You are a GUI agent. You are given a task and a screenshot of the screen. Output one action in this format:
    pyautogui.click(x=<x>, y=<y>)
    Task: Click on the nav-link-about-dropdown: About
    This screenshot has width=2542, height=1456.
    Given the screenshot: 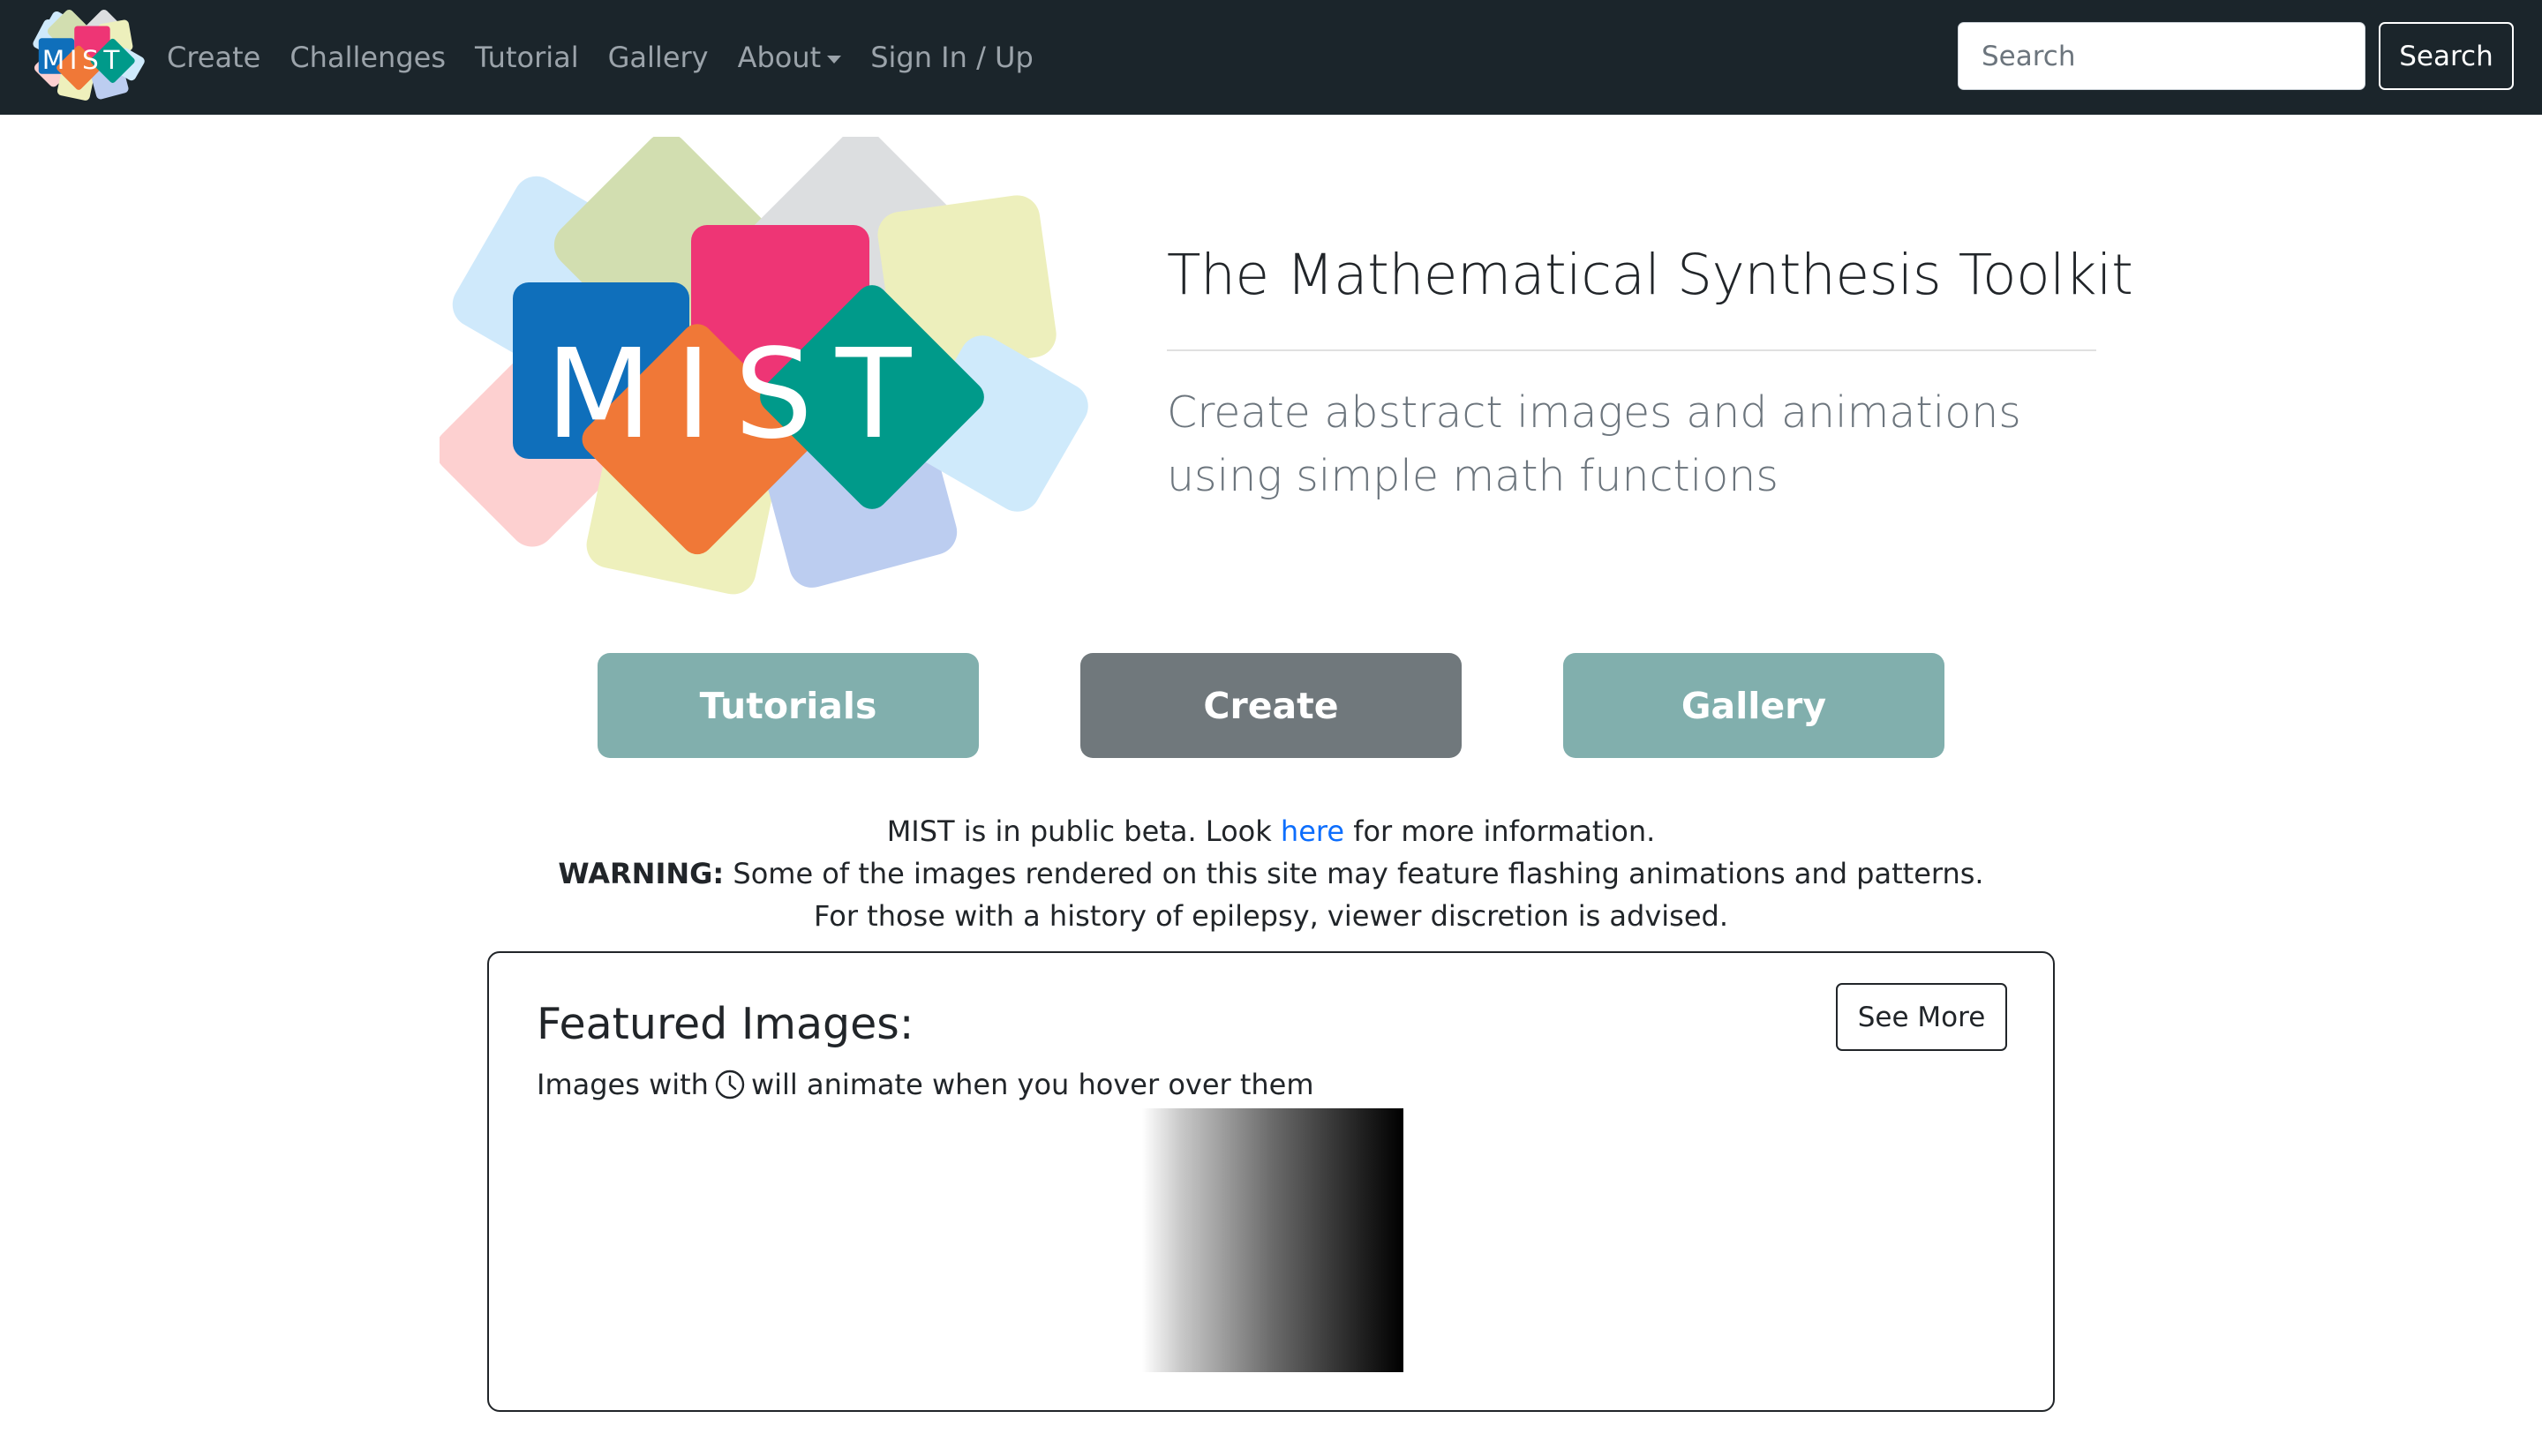 What is the action you would take?
    pyautogui.click(x=790, y=57)
    